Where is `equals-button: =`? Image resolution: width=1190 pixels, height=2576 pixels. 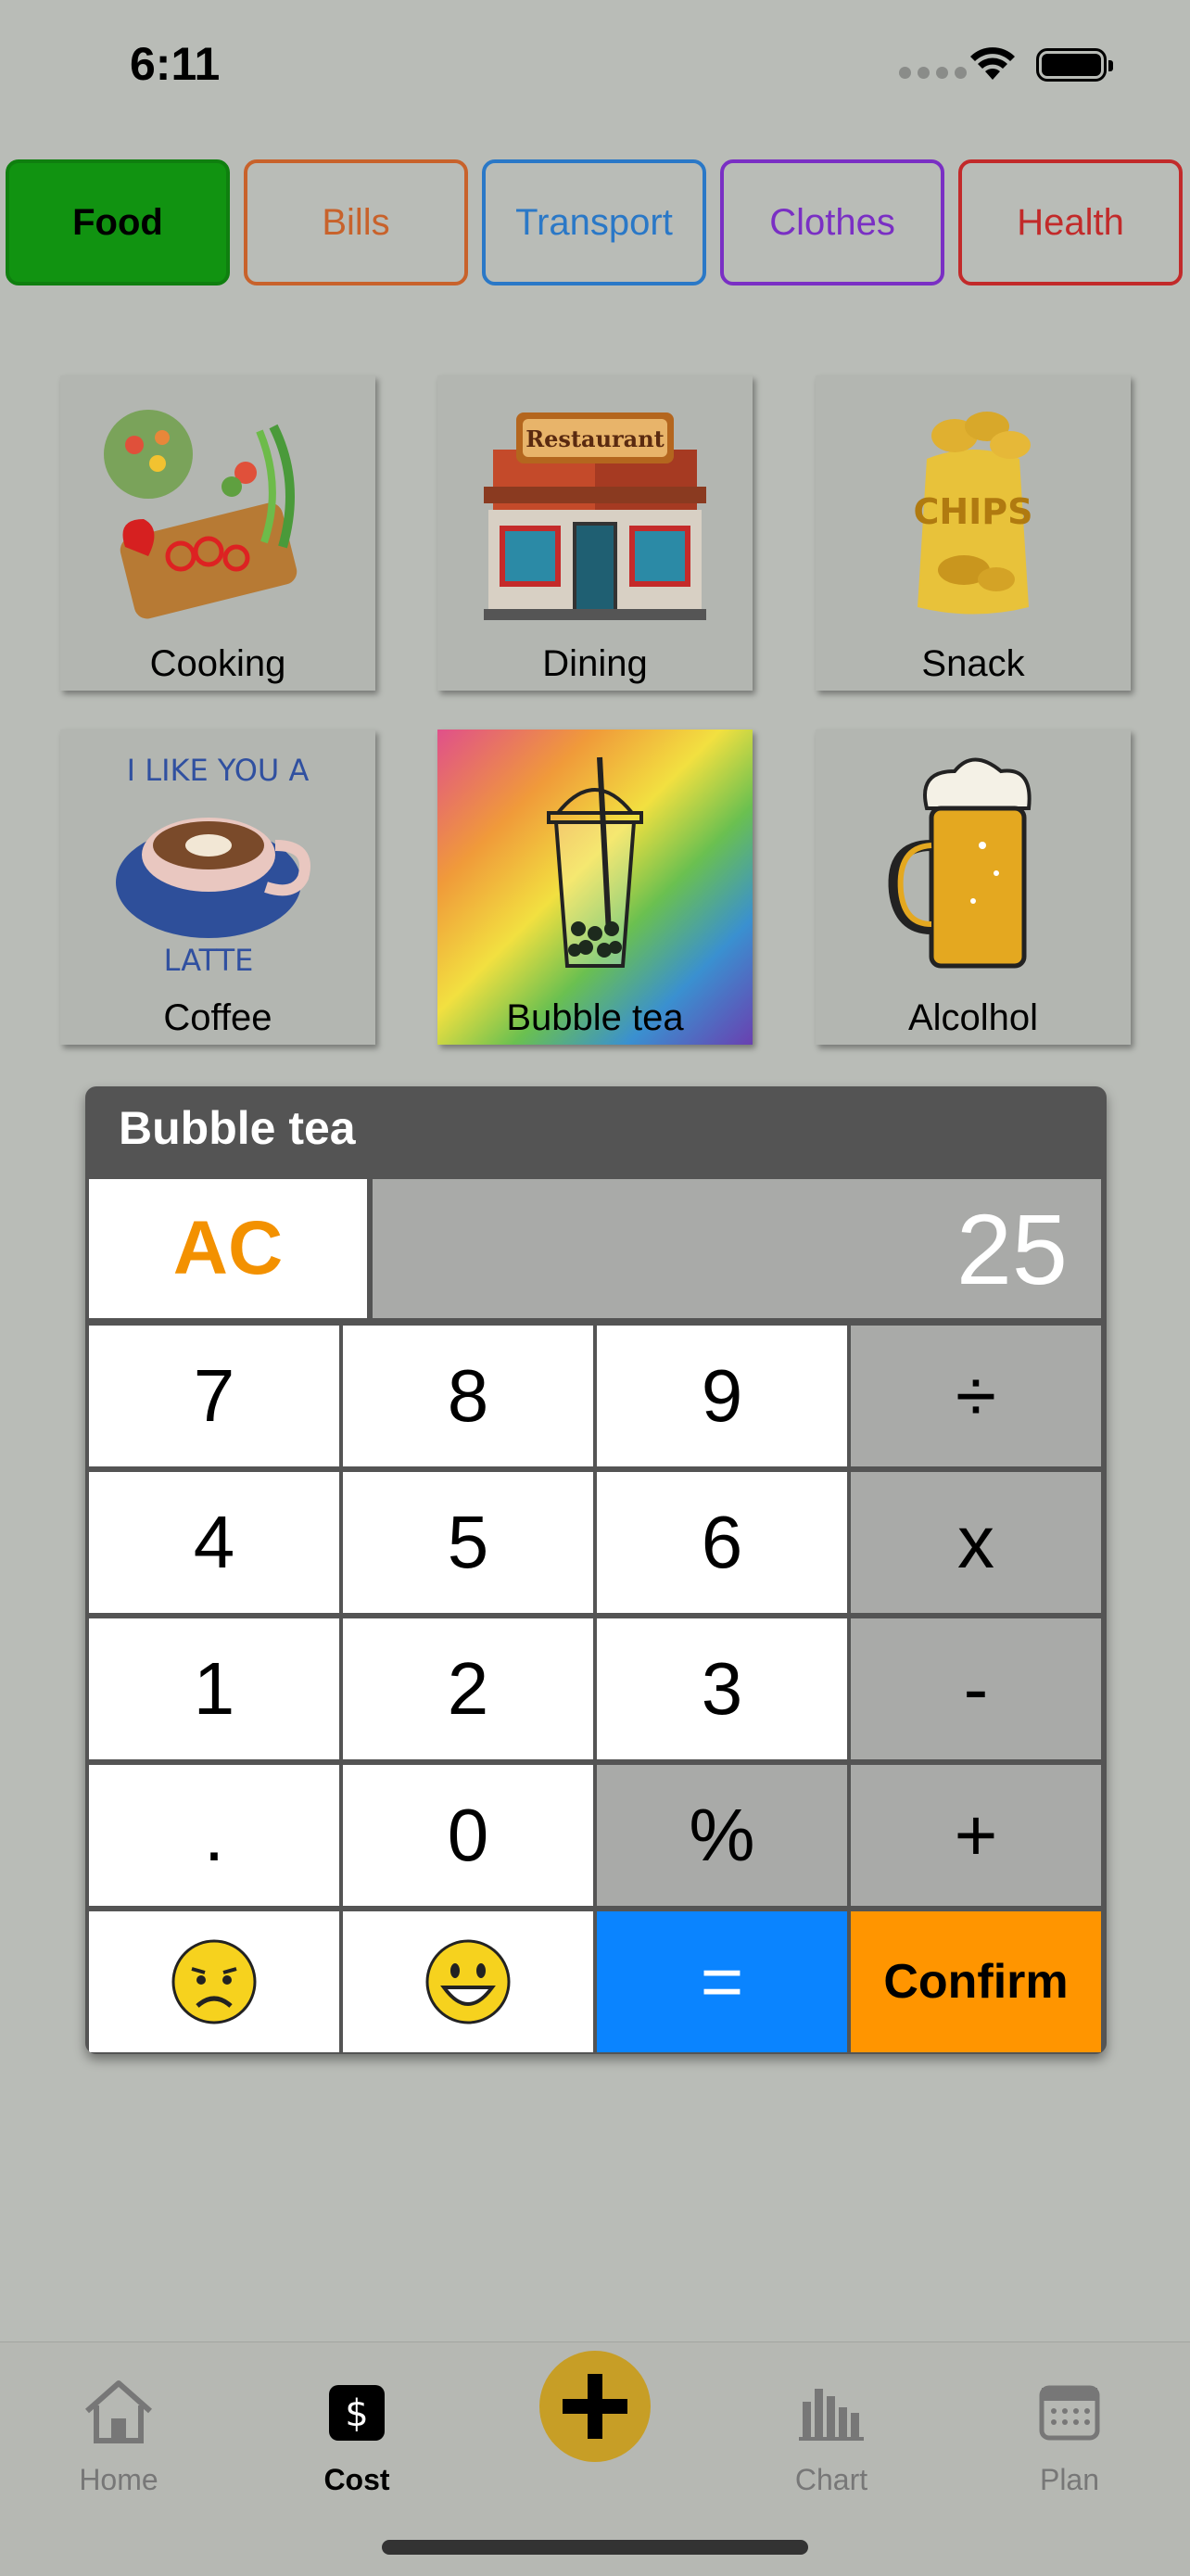 equals-button: = is located at coordinates (722, 1981).